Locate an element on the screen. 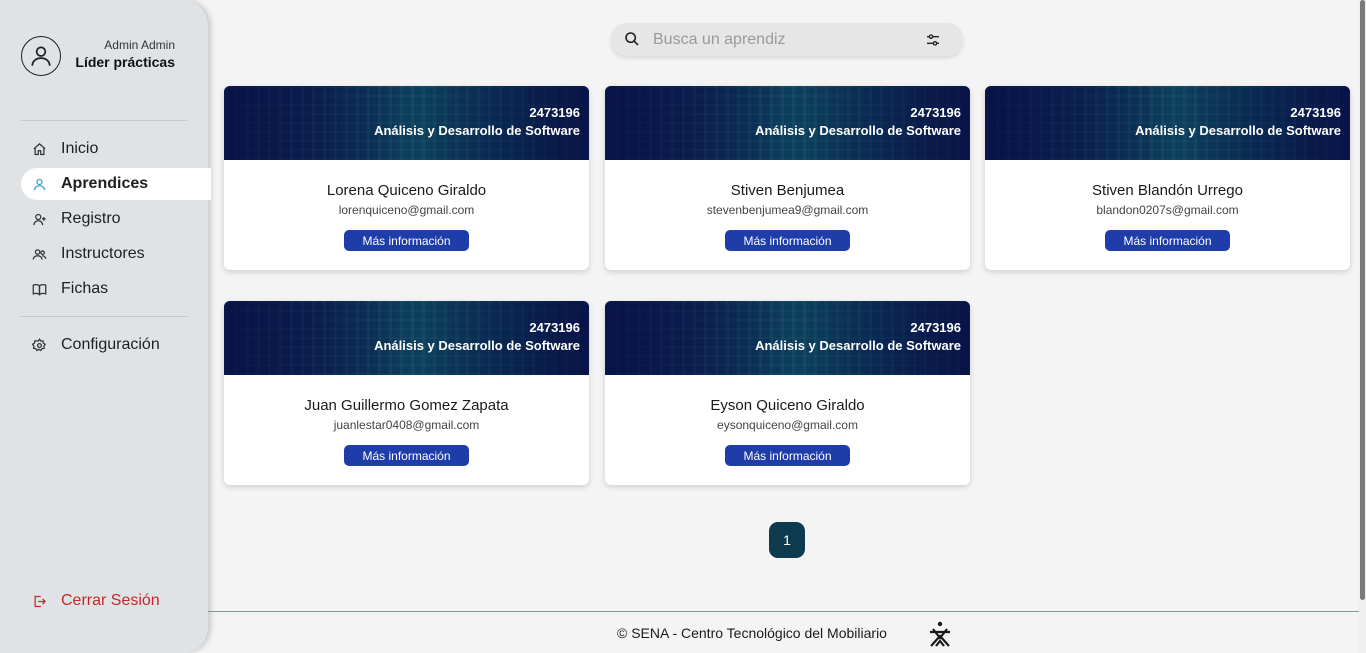 The width and height of the screenshot is (1366, 653). search-bar is located at coordinates (787, 39).